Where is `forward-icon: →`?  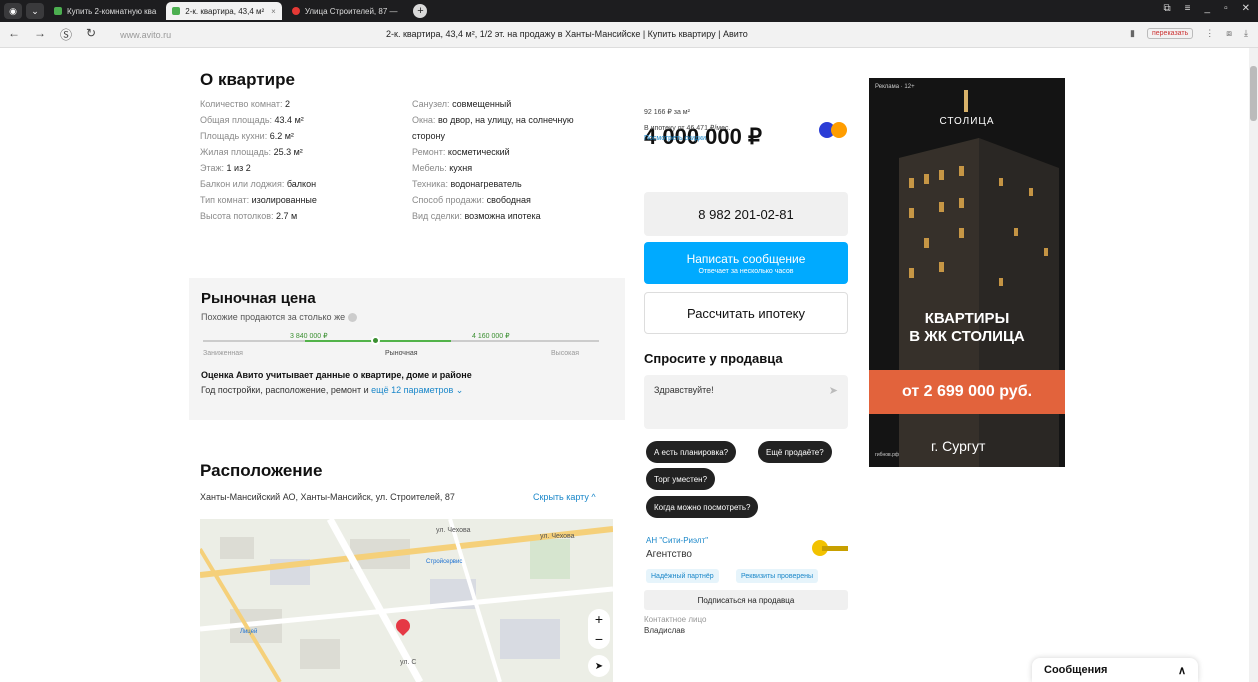 forward-icon: → is located at coordinates (40, 34).